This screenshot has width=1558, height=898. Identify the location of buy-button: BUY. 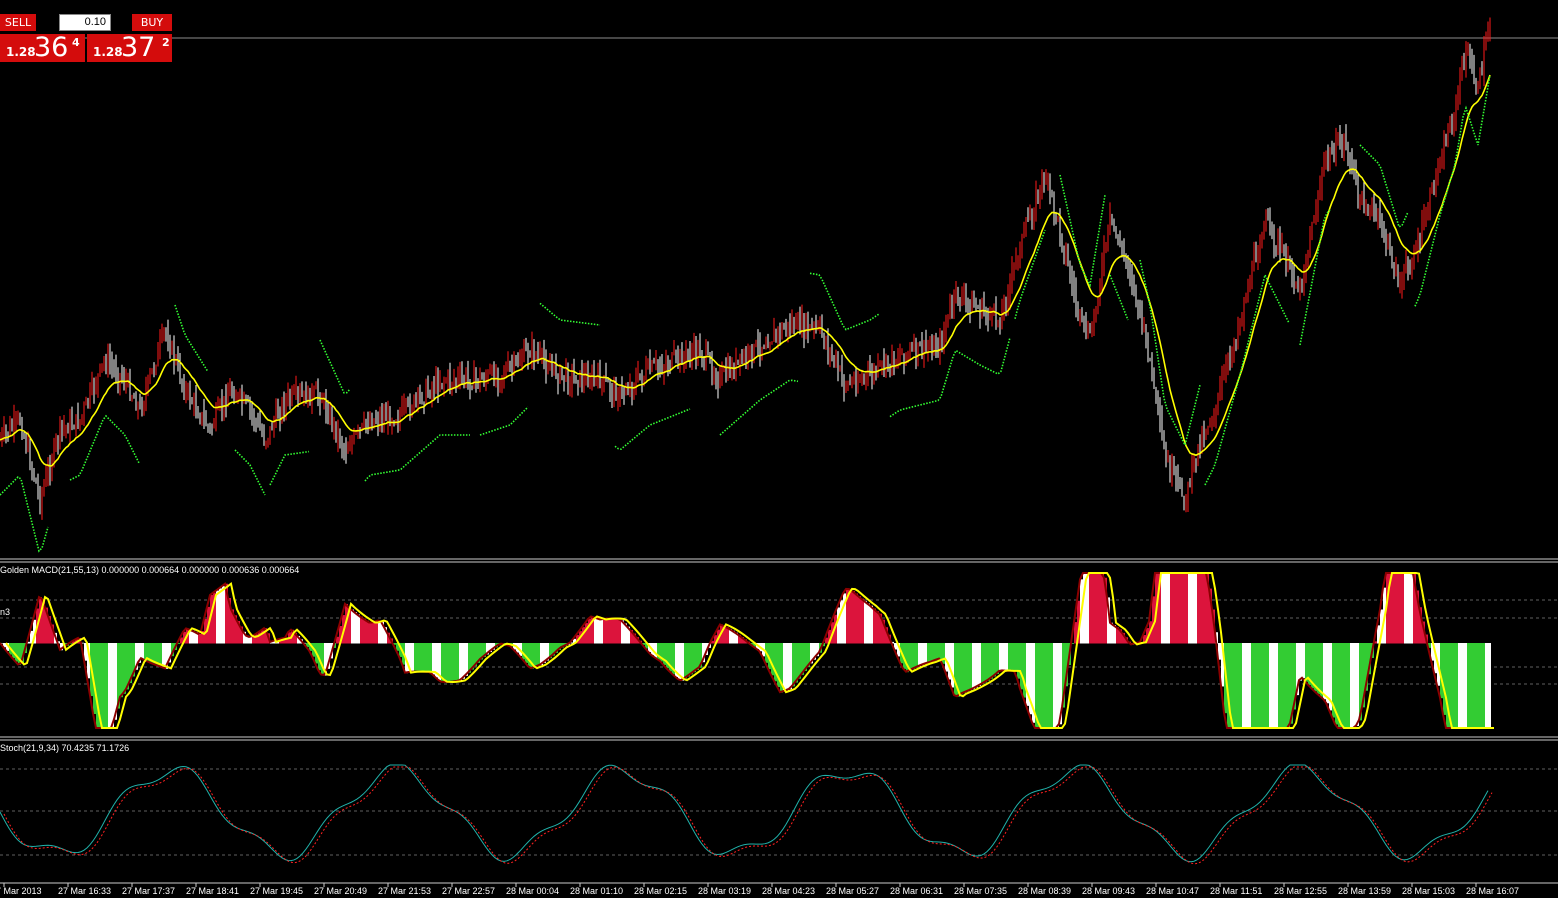
(152, 22).